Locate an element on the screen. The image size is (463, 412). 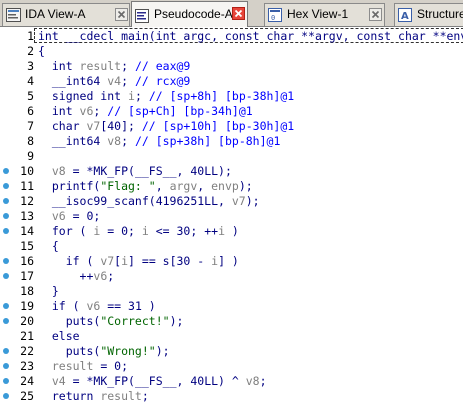
code-line: 5 signed int i; // [sp+8h] [bp-38h]@1 is located at coordinates (231, 96).